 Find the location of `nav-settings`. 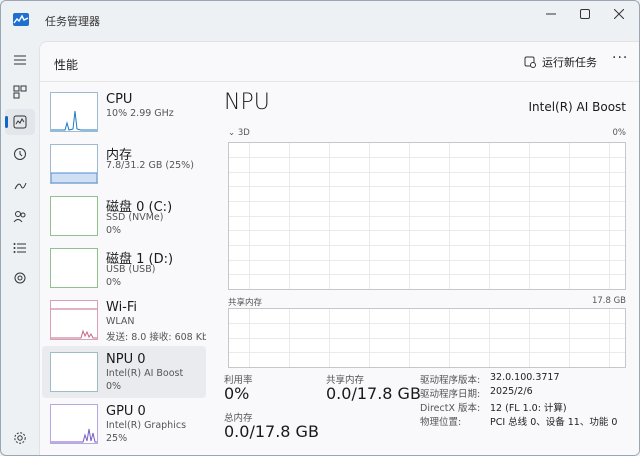

nav-settings is located at coordinates (20, 438).